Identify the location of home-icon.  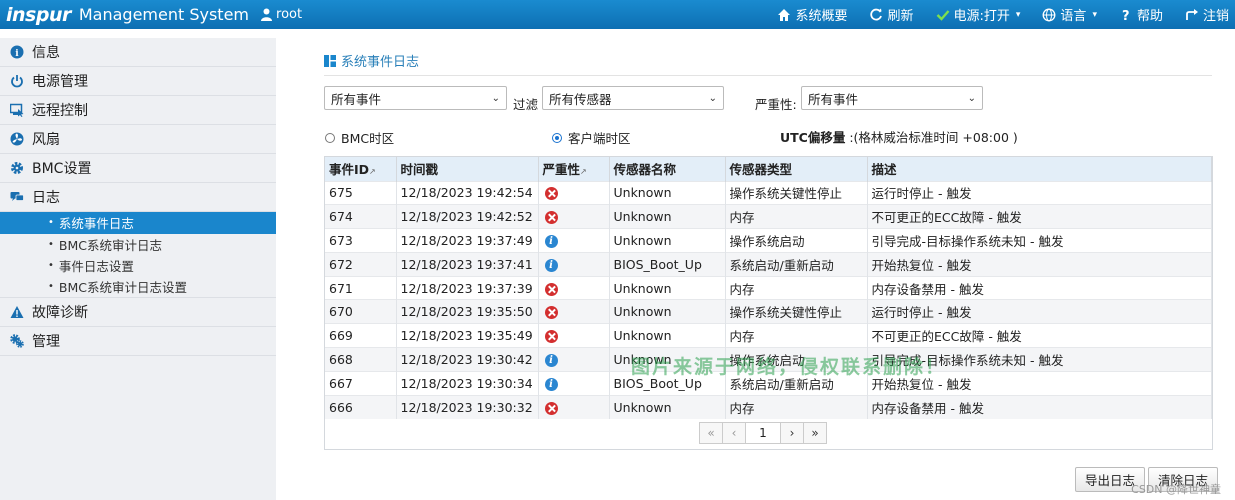
(784, 14).